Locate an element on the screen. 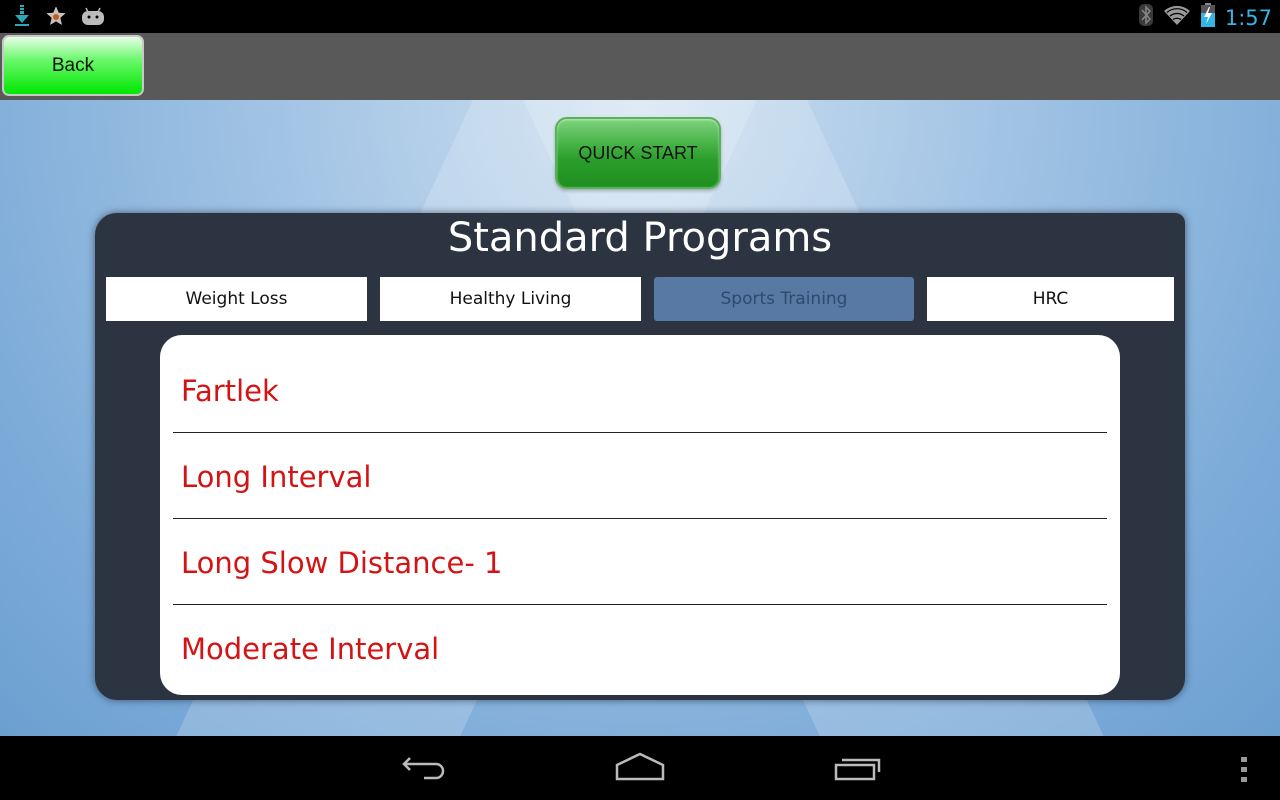 The width and height of the screenshot is (1280, 800). battery-charging-icon is located at coordinates (1207, 17).